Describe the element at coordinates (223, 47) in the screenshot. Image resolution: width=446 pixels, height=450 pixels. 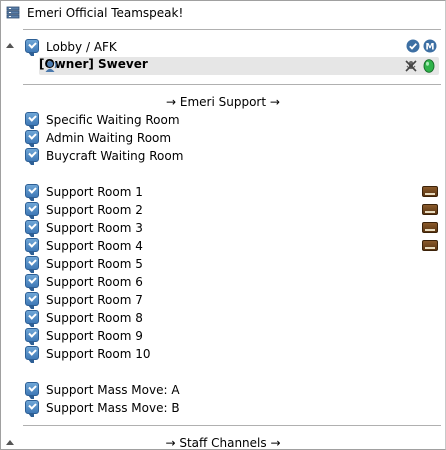
I see `channel-lobby: Lobby / AFK M` at that location.